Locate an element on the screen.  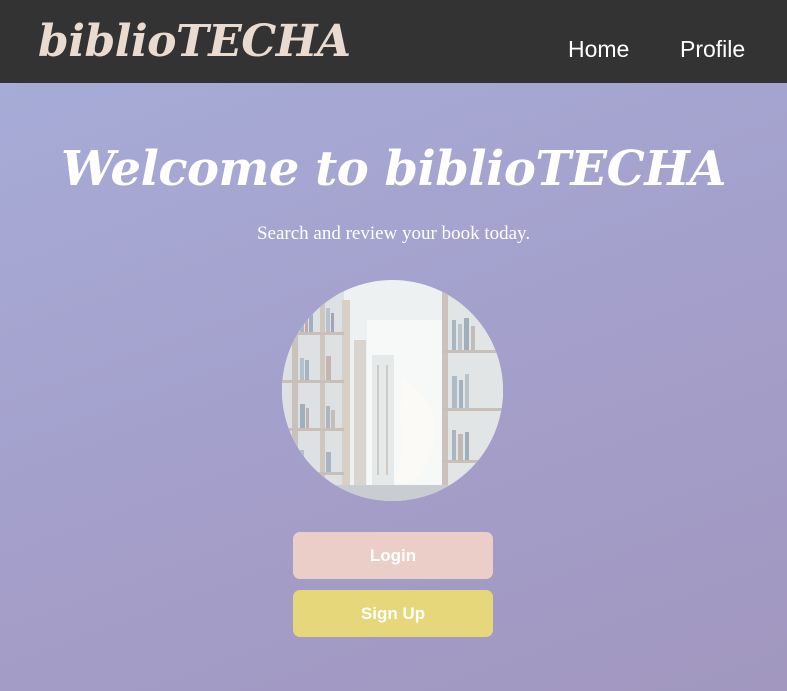
nav-link-profile: Profile is located at coordinates (712, 49).